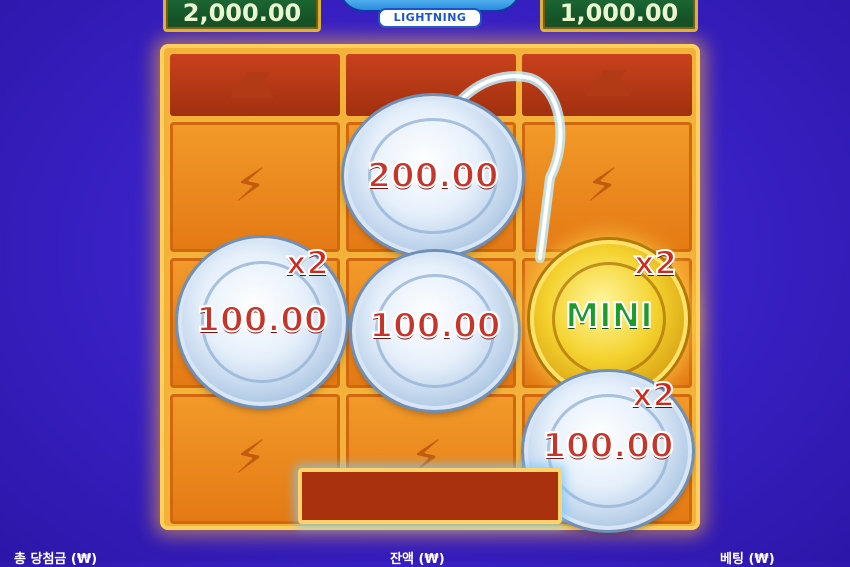 The image size is (850, 567). Describe the element at coordinates (430, 496) in the screenshot. I see `win-amount-display` at that location.